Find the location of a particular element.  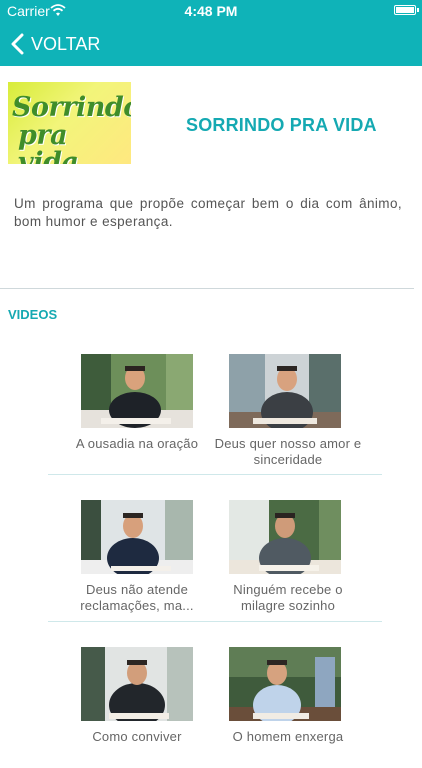

back-button: VOLTAR is located at coordinates (55, 44).